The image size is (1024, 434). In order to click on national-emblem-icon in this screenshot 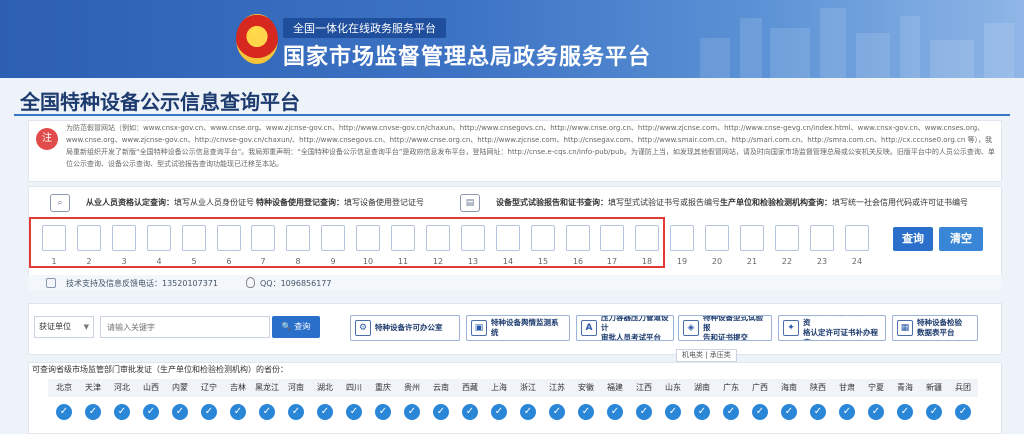, I will do `click(257, 39)`.